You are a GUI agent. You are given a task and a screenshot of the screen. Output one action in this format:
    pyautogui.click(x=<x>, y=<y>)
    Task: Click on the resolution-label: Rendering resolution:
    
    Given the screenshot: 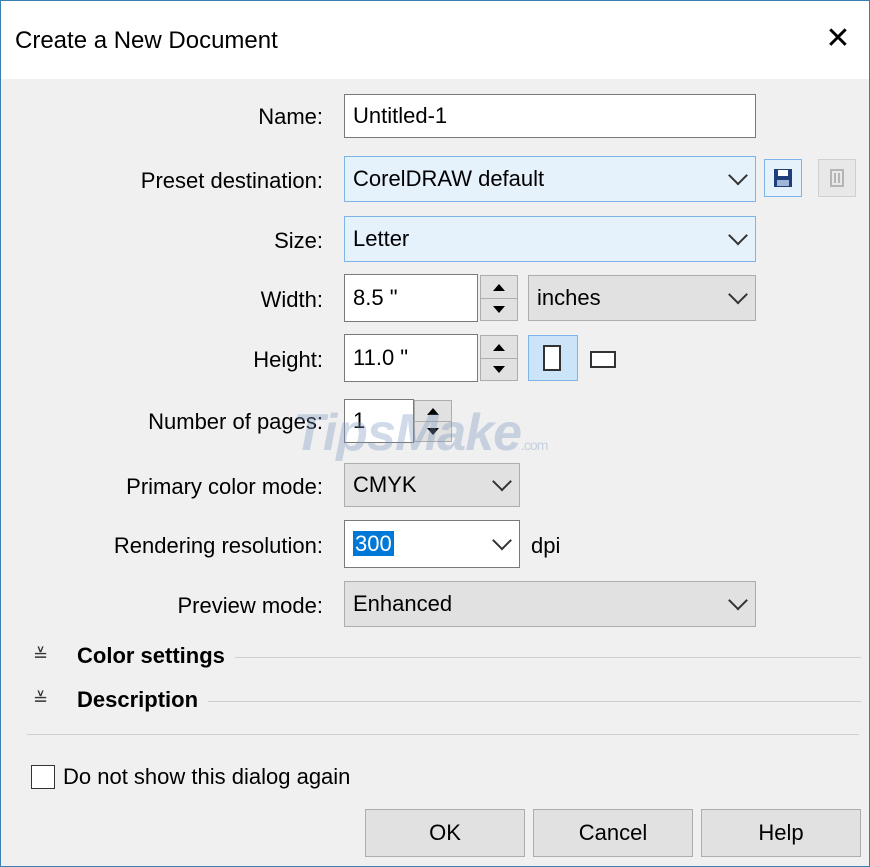 What is the action you would take?
    pyautogui.click(x=218, y=545)
    